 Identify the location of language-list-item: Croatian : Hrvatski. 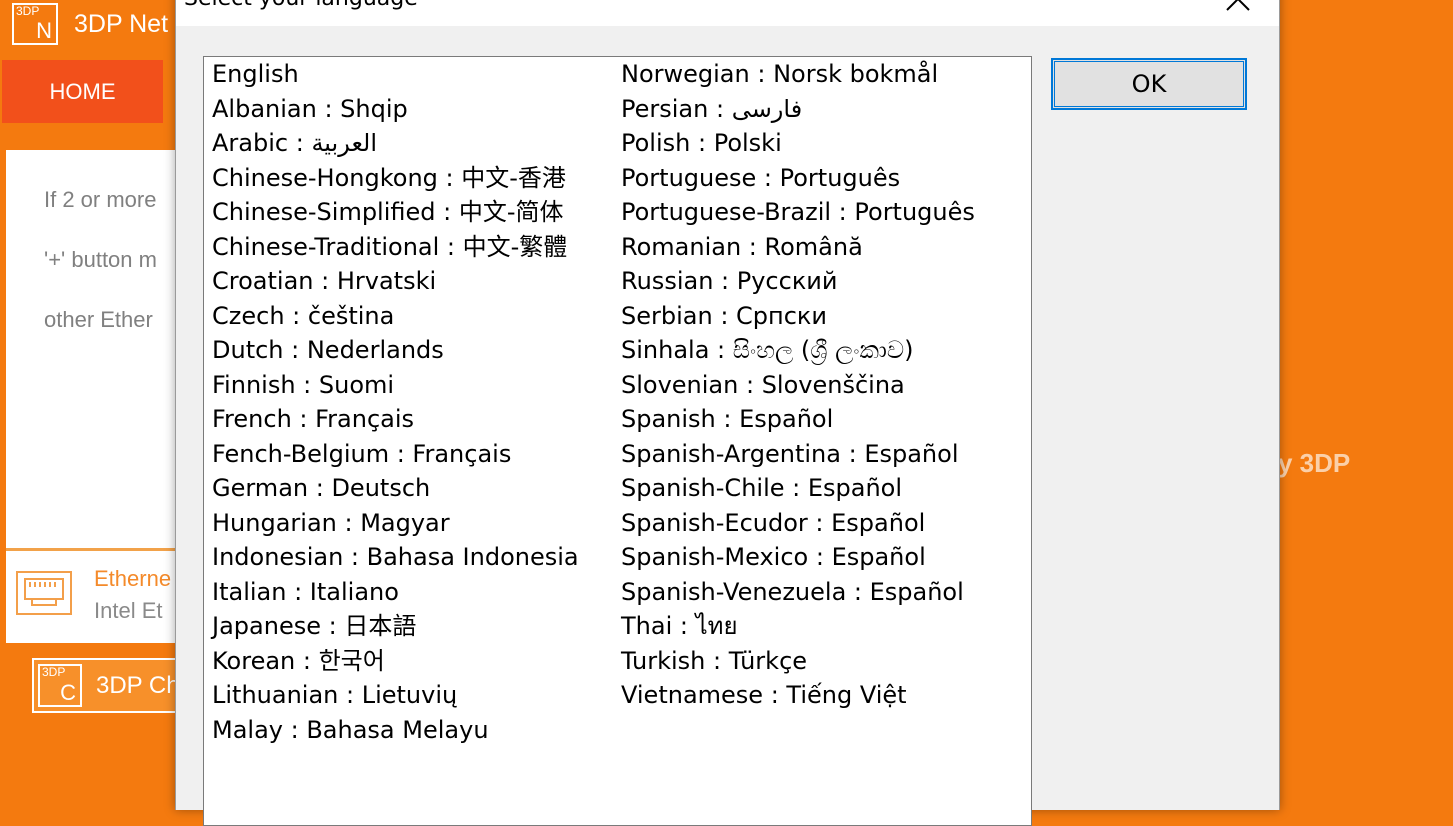
(324, 281).